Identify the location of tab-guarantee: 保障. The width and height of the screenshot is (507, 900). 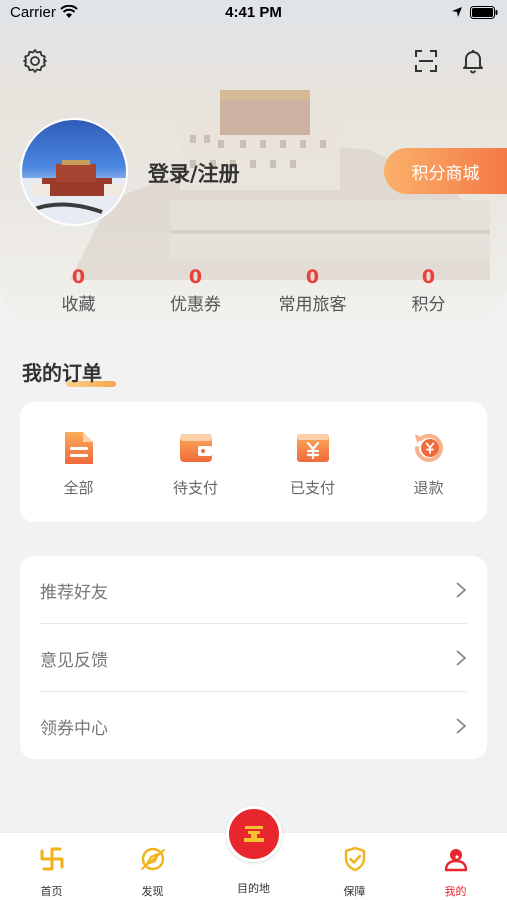
(354, 872).